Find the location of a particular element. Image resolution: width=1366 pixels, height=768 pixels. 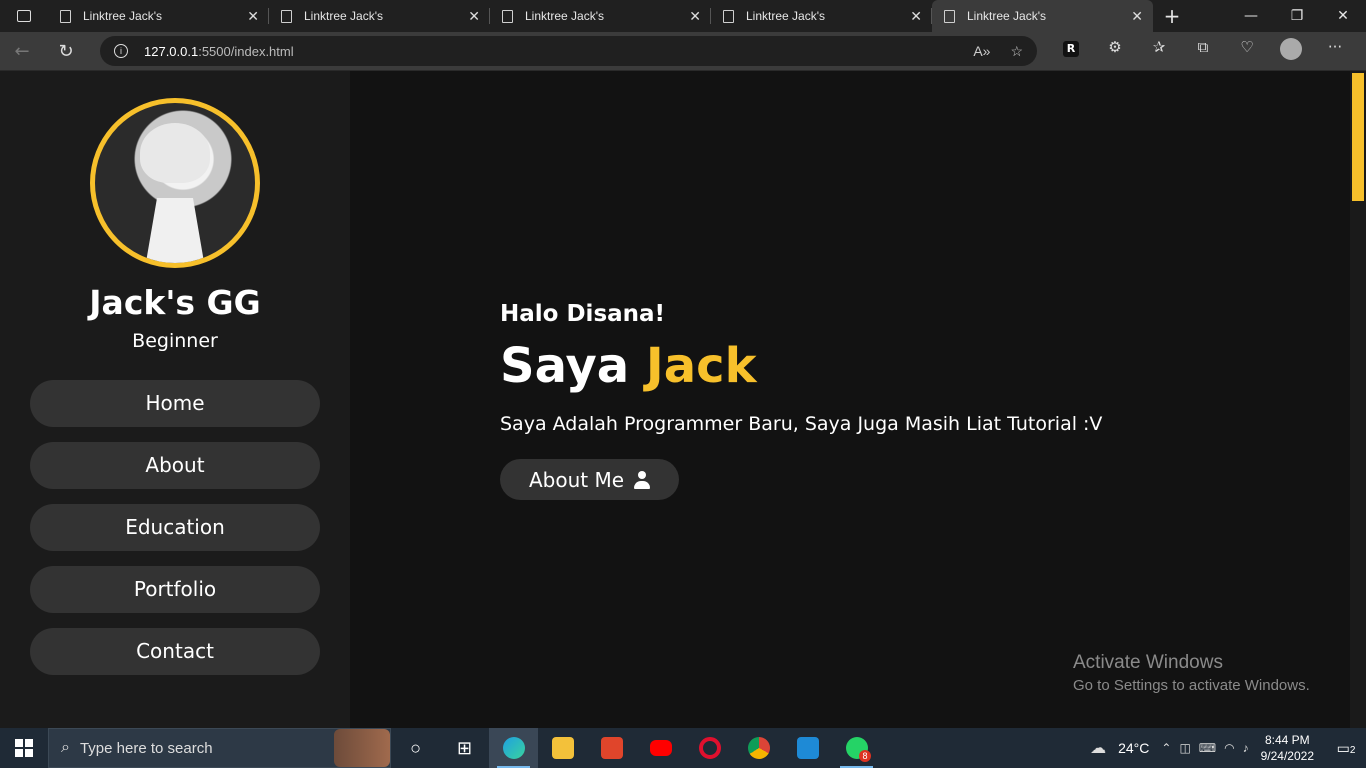

cortana-icon: ○ is located at coordinates (415, 748).